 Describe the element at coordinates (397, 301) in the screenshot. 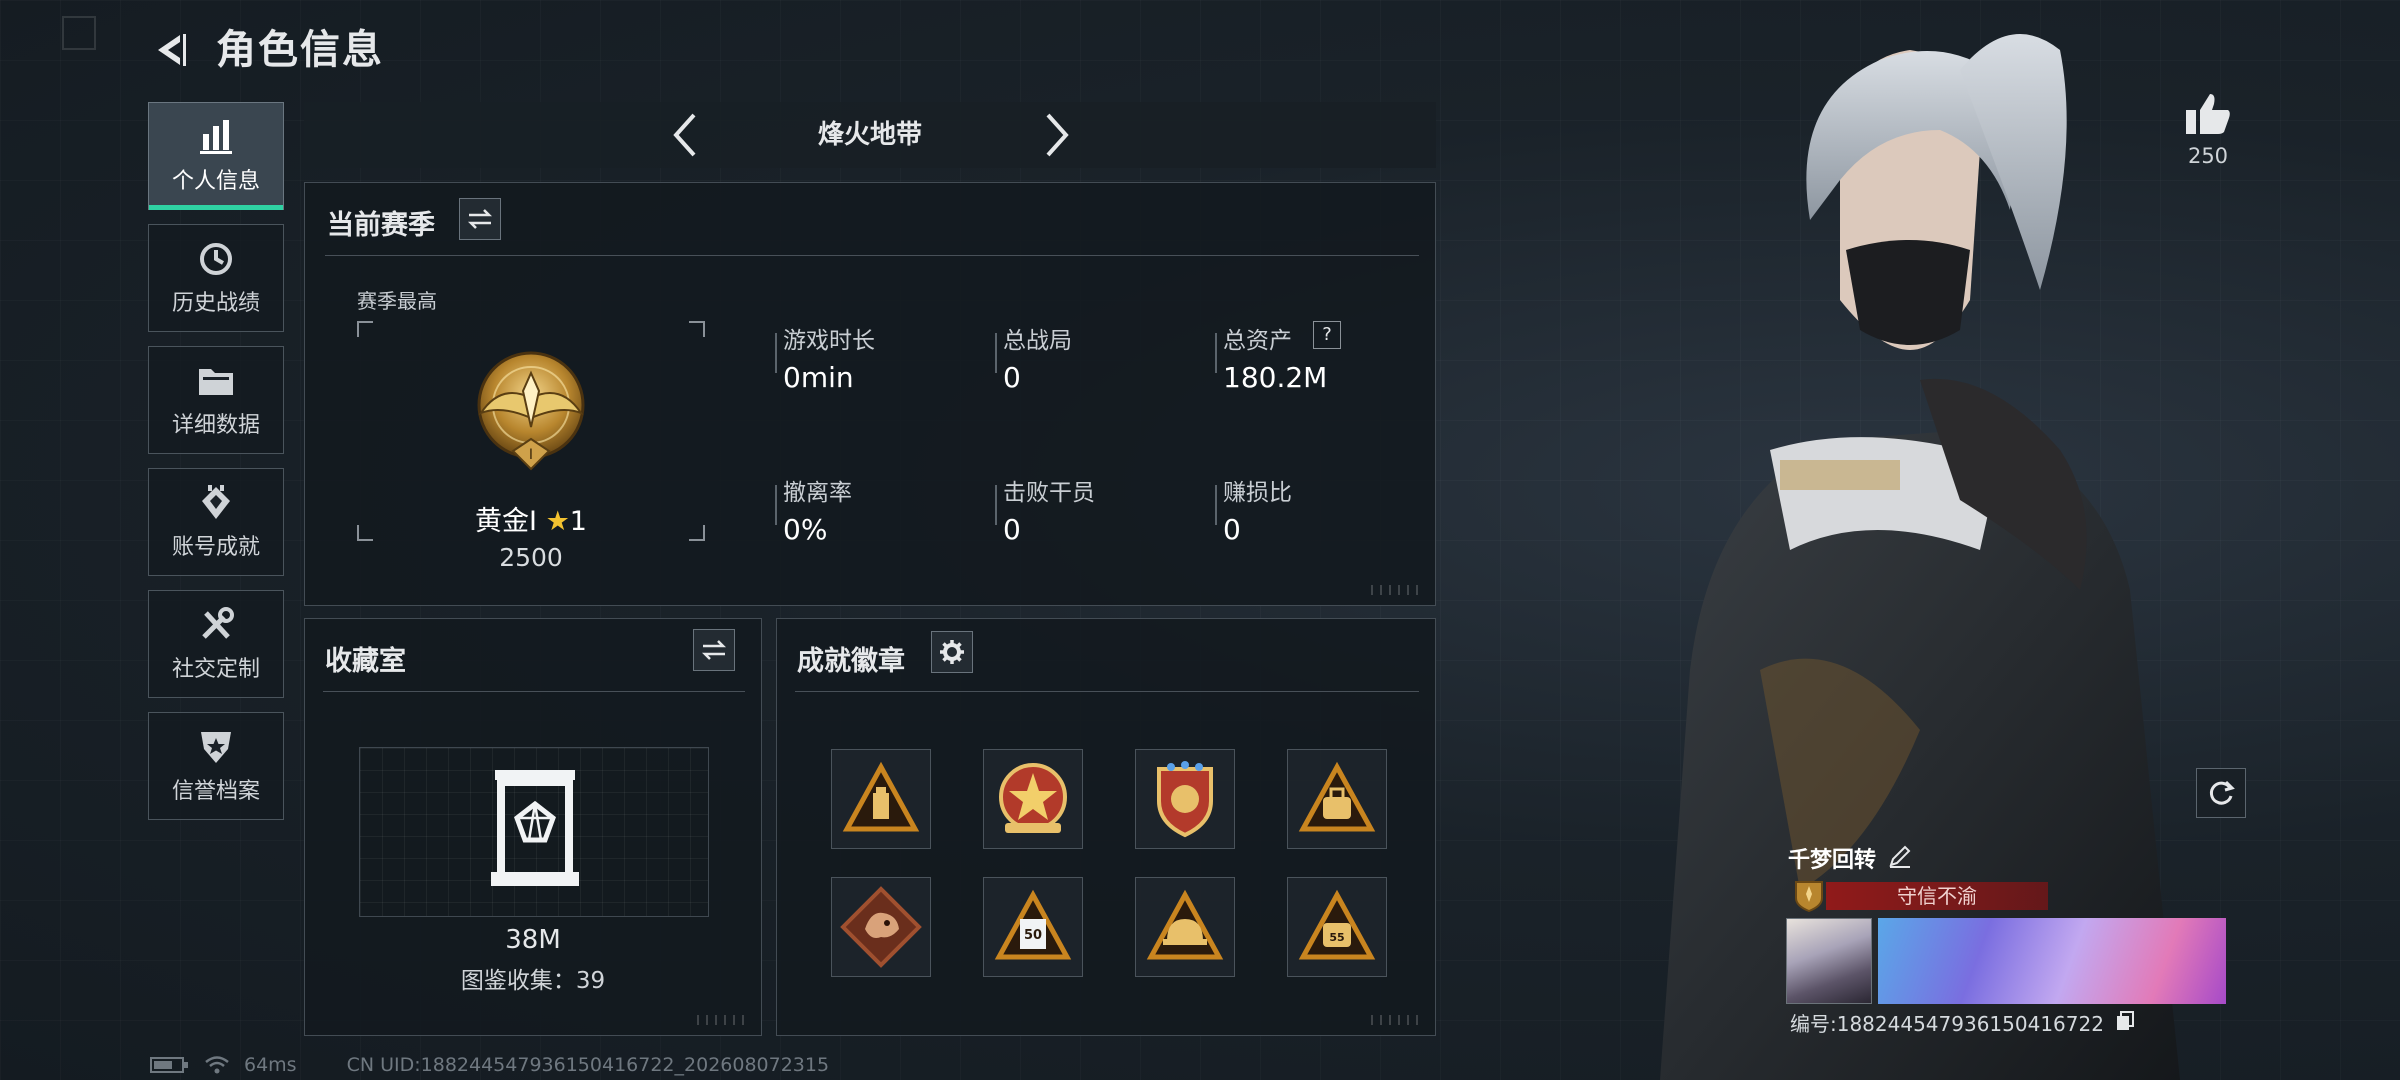

I see `season-best-label: 赛季最高` at that location.